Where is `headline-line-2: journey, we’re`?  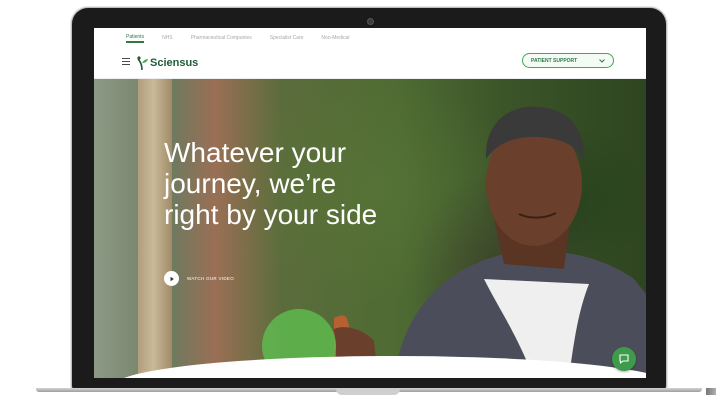 headline-line-2: journey, we’re is located at coordinates (250, 183).